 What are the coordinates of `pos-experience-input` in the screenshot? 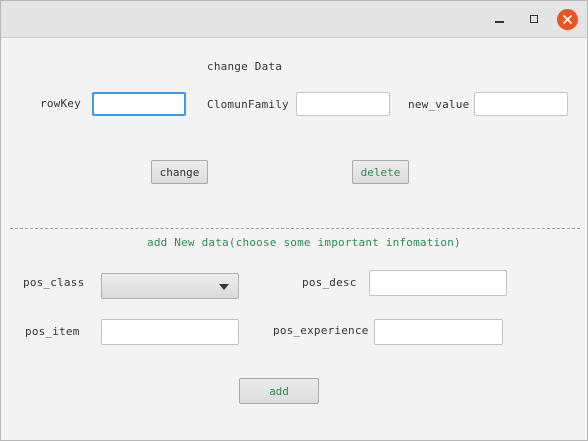 It's located at (438, 332).